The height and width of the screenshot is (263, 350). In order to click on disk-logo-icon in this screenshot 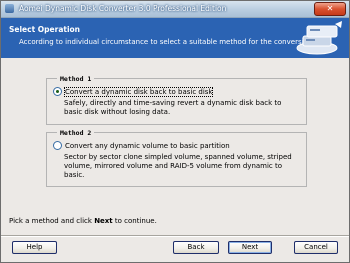, I will do `click(319, 38)`.